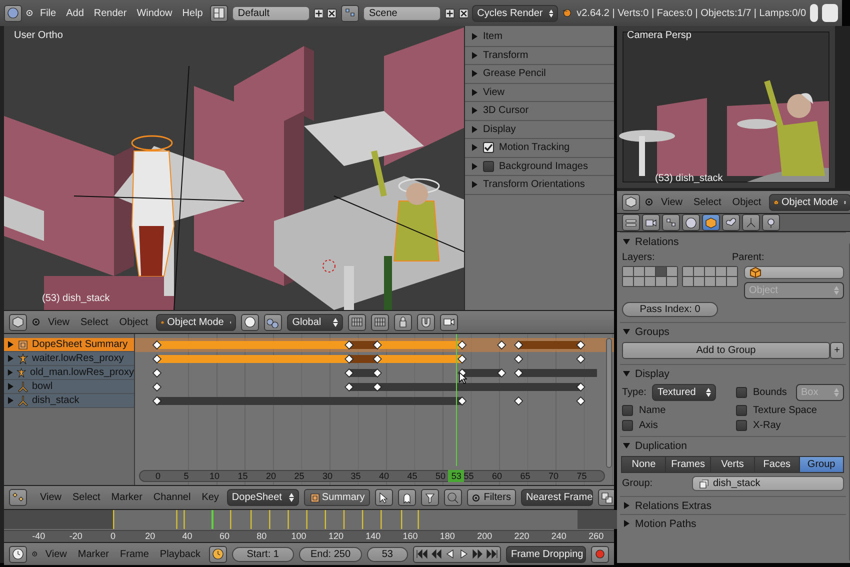 Image resolution: width=850 pixels, height=567 pixels. I want to click on scene-button, so click(350, 13).